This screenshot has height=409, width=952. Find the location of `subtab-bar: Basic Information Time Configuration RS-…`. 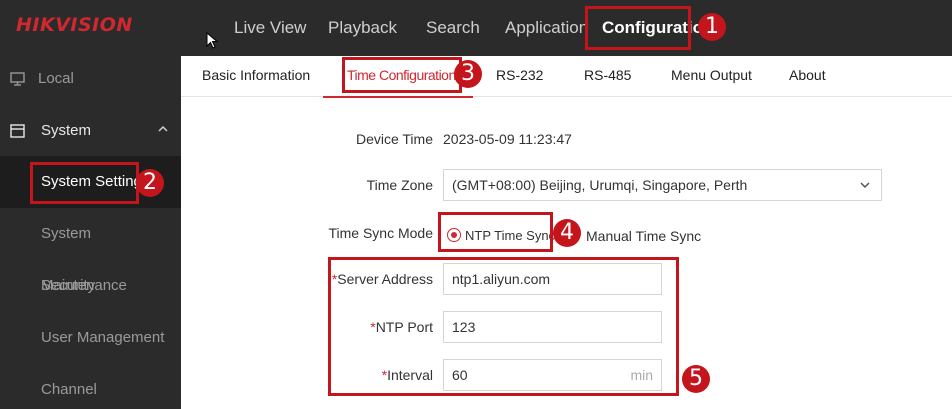

subtab-bar: Basic Information Time Configuration RS-… is located at coordinates (566, 76).